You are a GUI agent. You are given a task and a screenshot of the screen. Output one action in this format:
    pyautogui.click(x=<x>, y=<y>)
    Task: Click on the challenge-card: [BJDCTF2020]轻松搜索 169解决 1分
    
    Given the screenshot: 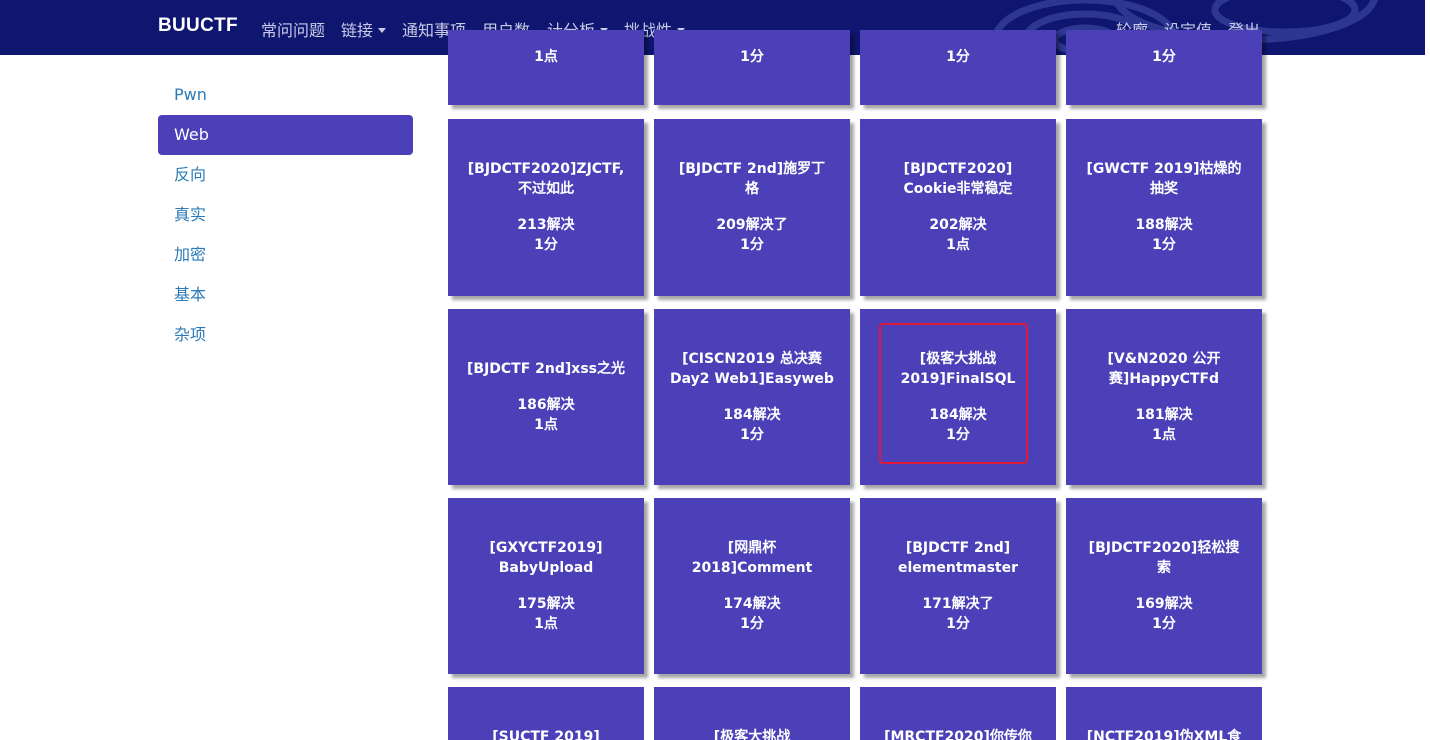 What is the action you would take?
    pyautogui.click(x=1164, y=586)
    